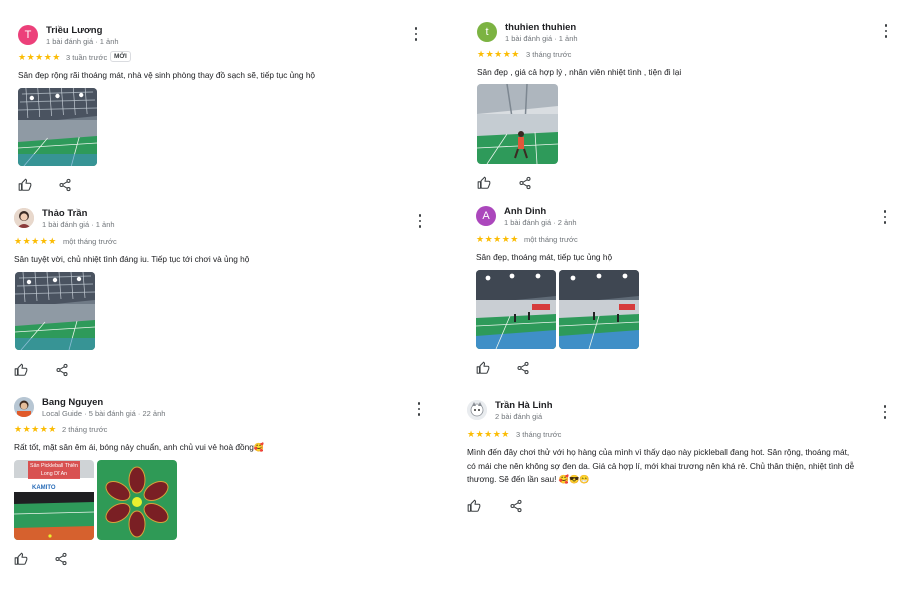 The width and height of the screenshot is (900, 600). Describe the element at coordinates (54, 470) in the screenshot. I see `photo-caption: Sân Pickleball Thiên Long Dĩ An` at that location.